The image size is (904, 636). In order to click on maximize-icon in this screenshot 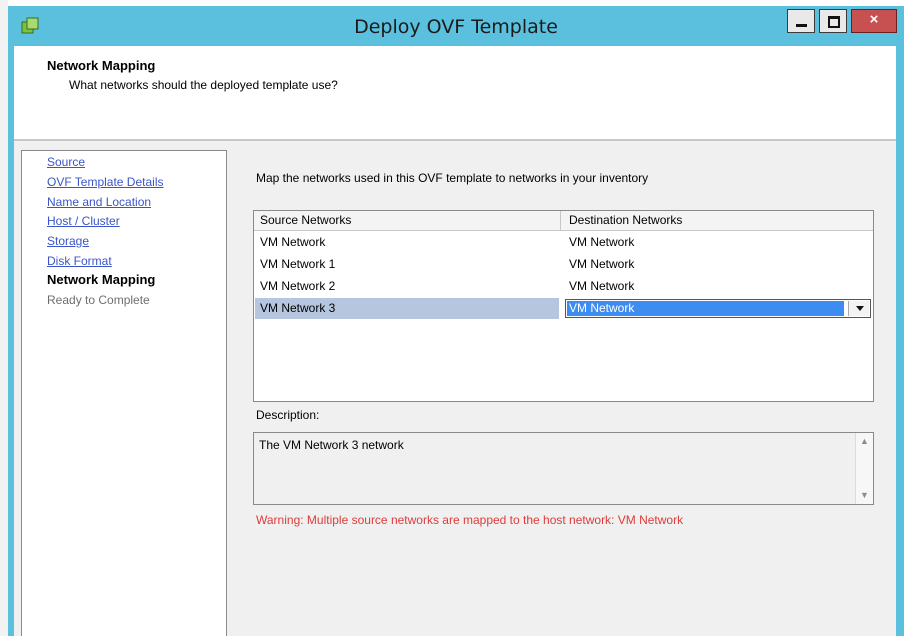, I will do `click(834, 22)`.